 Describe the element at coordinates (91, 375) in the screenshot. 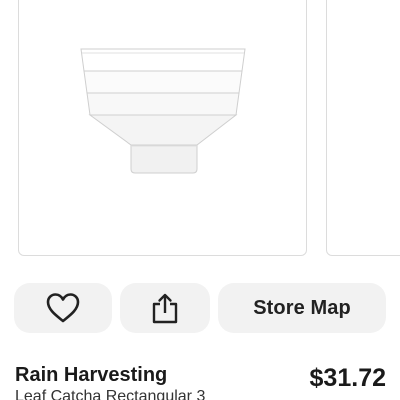

I see `product-brand: Rain Harvesting` at that location.